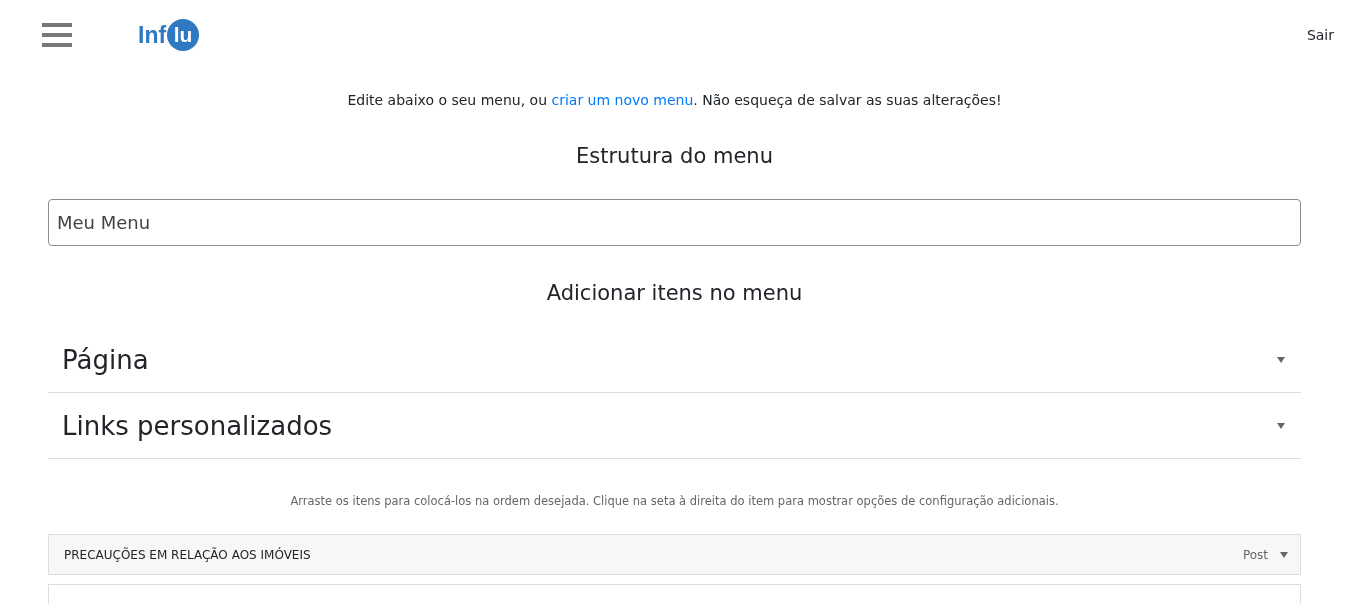 The image size is (1349, 604). Describe the element at coordinates (57, 35) in the screenshot. I see `menu-icon` at that location.